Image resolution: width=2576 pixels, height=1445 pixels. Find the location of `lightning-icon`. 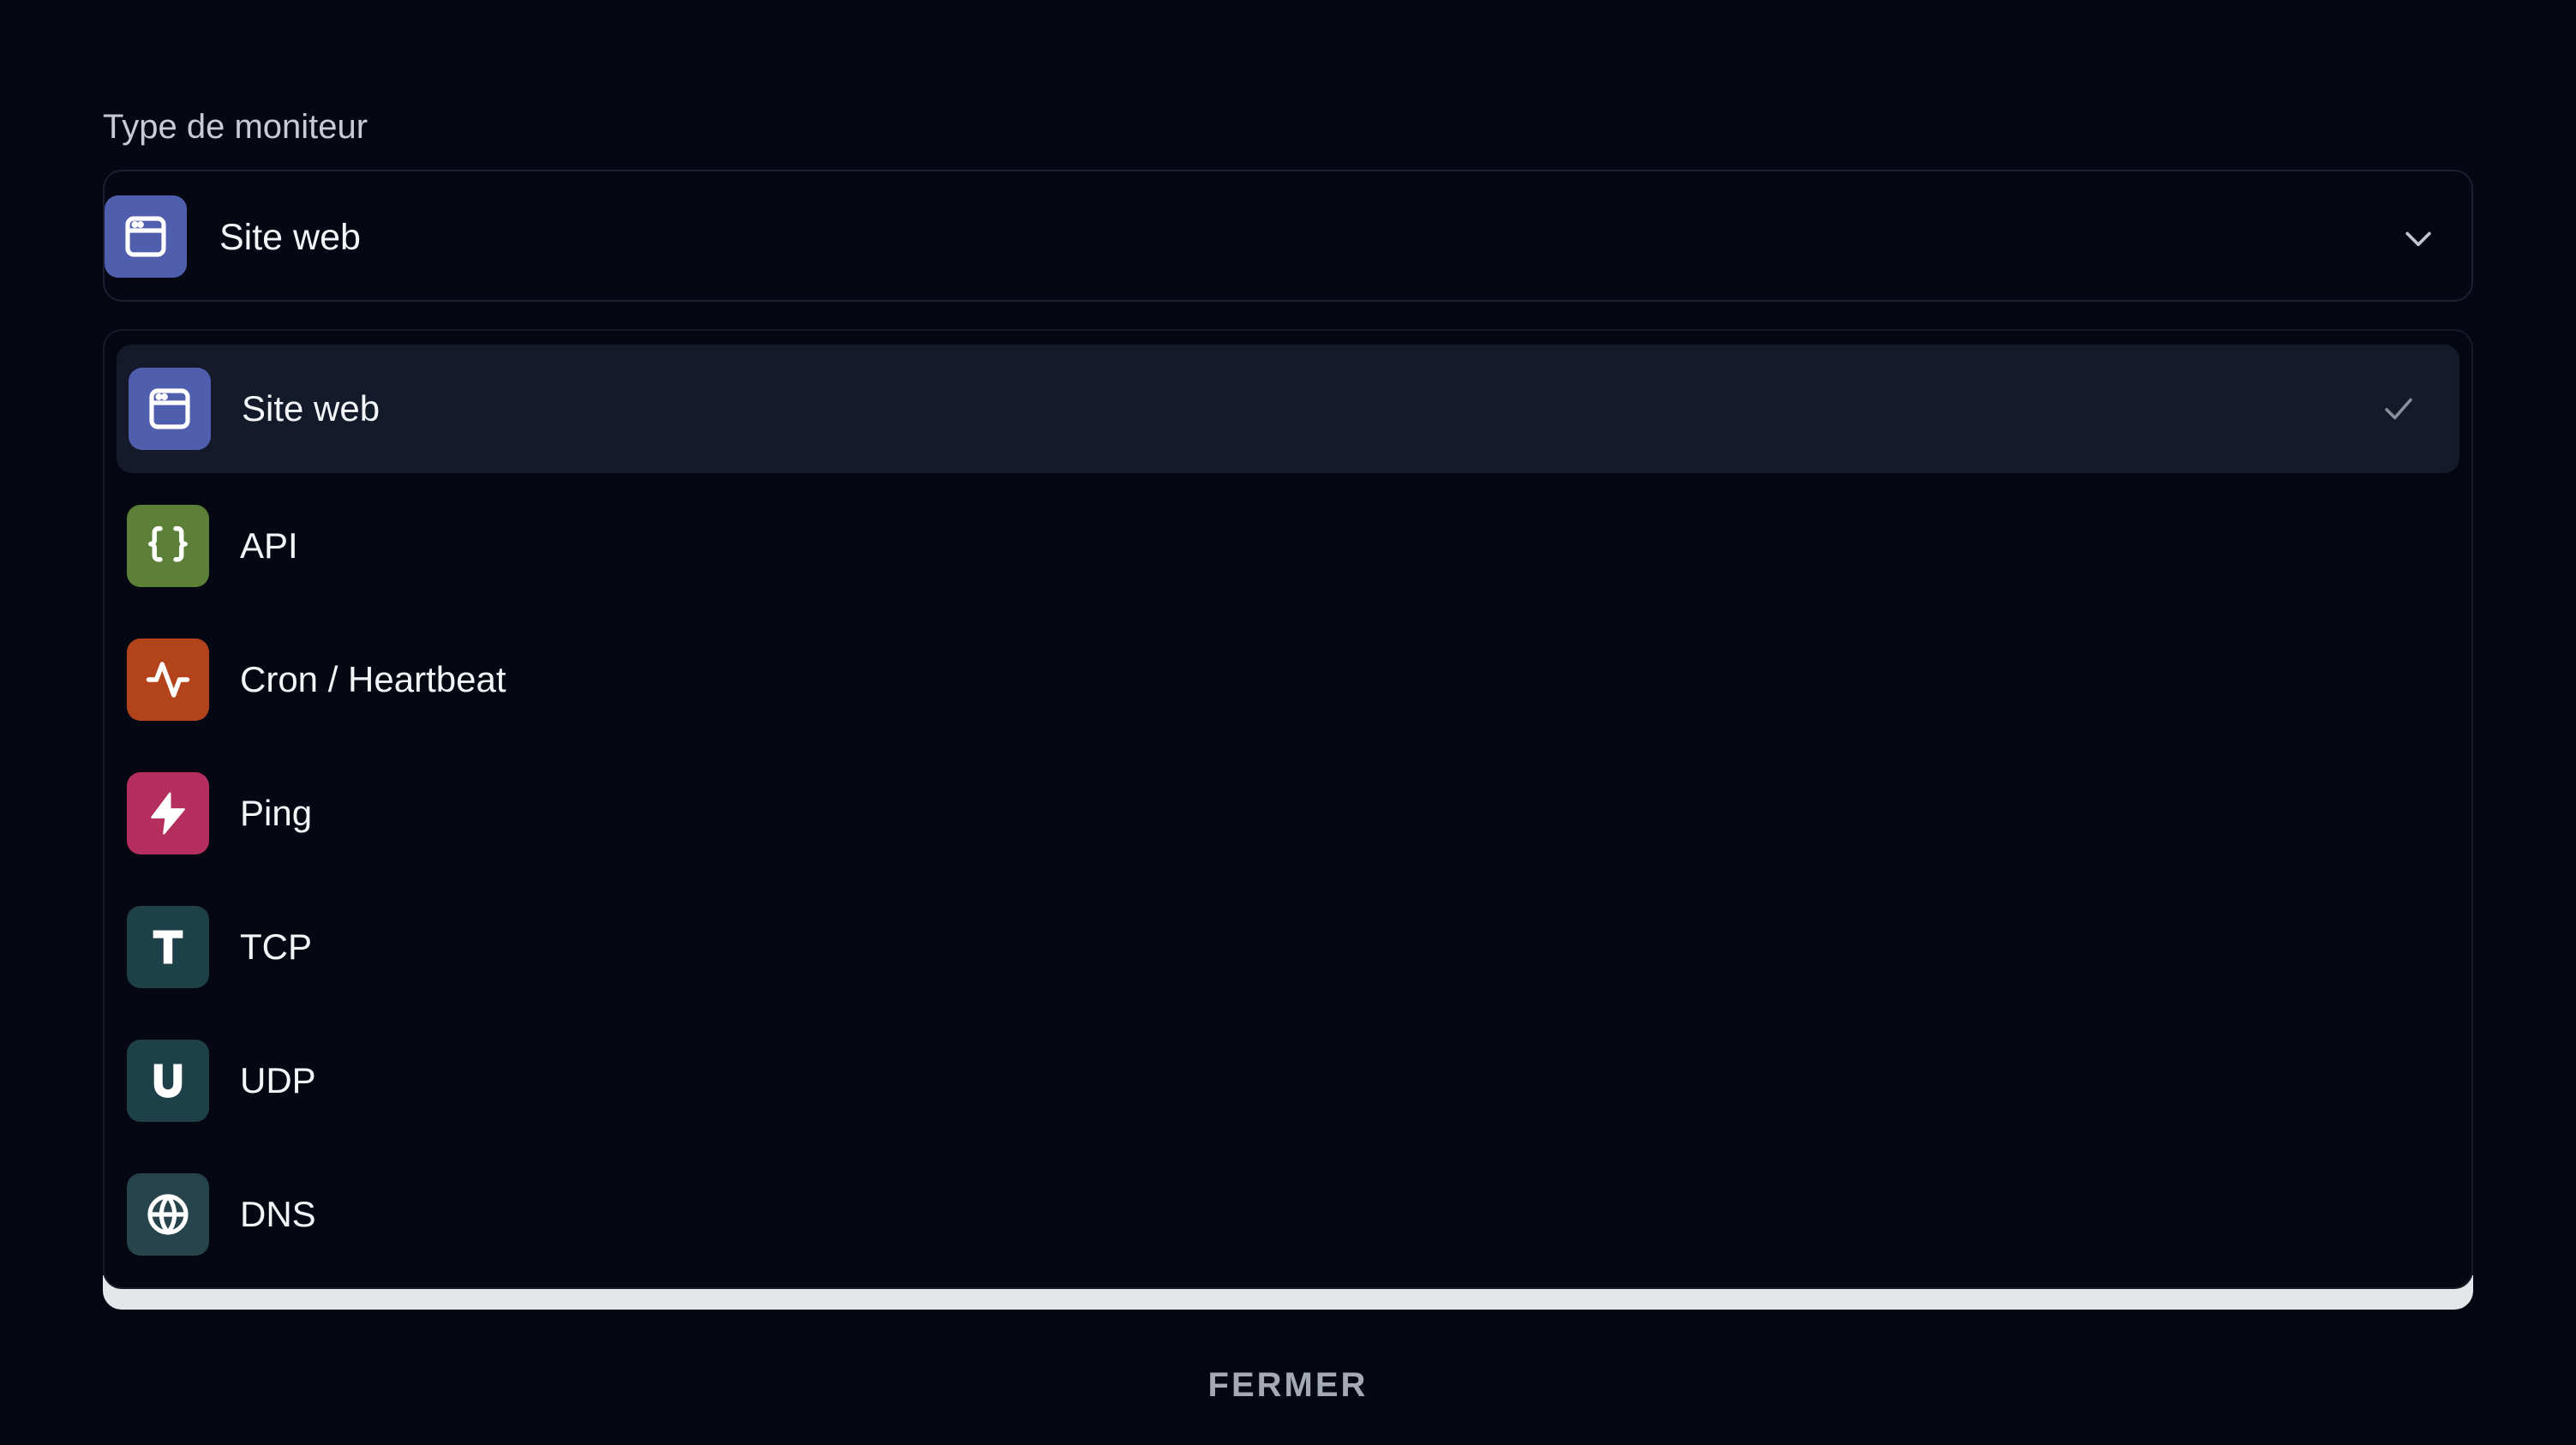

lightning-icon is located at coordinates (168, 813).